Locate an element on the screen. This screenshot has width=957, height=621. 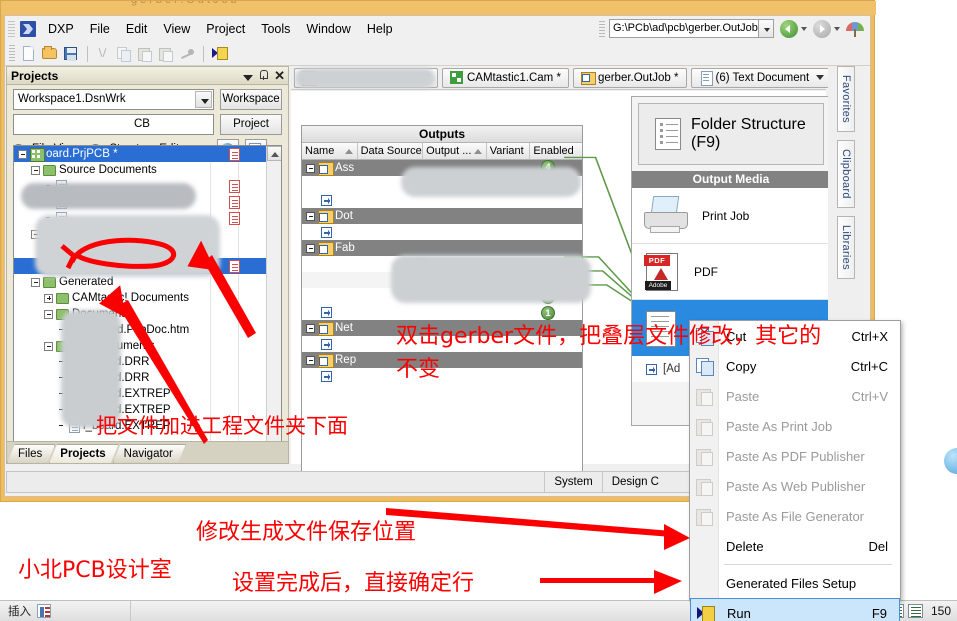
document-tab-text-document: (6) Text Document is located at coordinates (761, 77).